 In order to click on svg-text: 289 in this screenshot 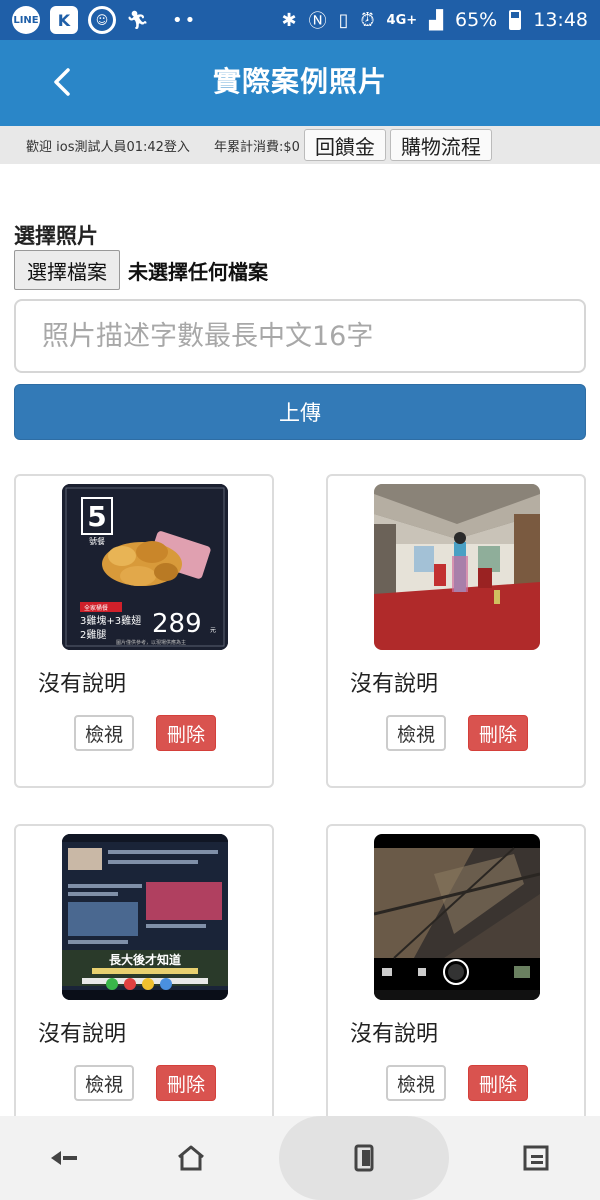, I will do `click(177, 624)`.